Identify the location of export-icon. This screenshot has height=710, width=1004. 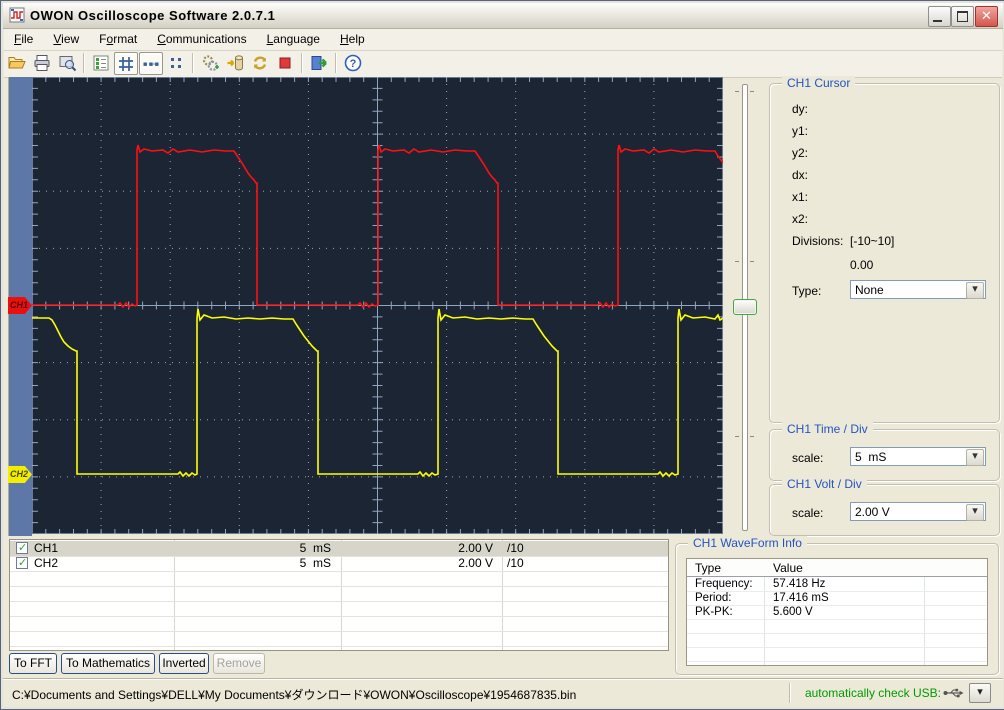
(319, 63).